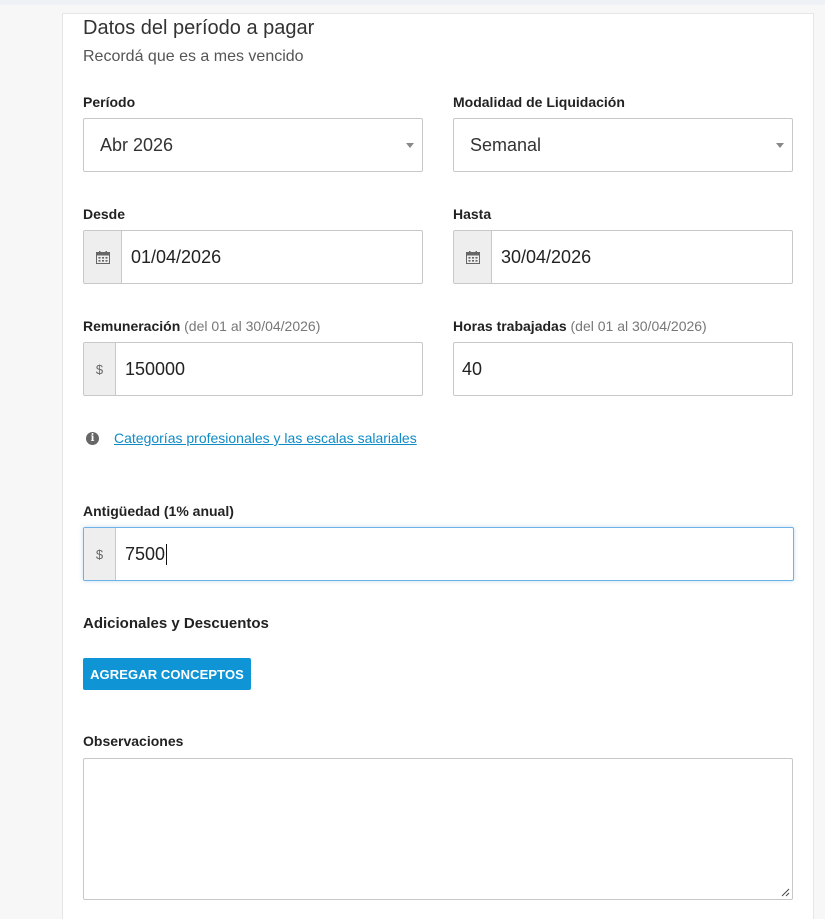 This screenshot has width=825, height=919. Describe the element at coordinates (92, 438) in the screenshot. I see `info-icon: i` at that location.